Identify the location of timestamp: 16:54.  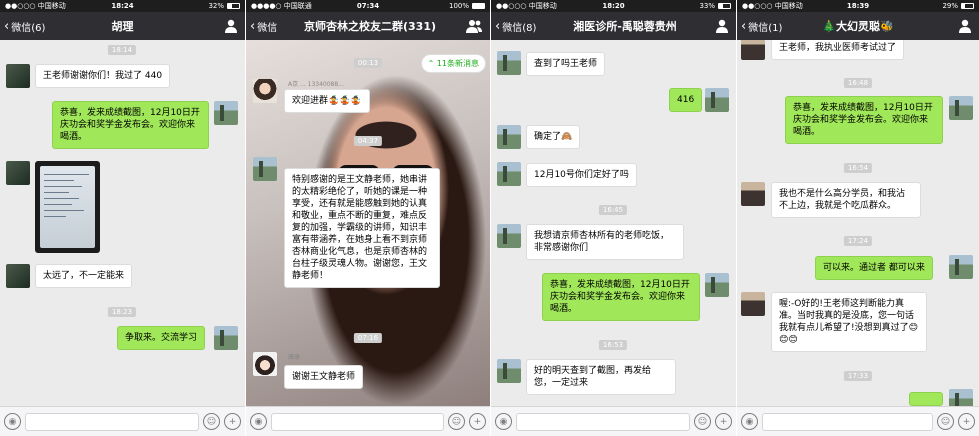
(858, 168).